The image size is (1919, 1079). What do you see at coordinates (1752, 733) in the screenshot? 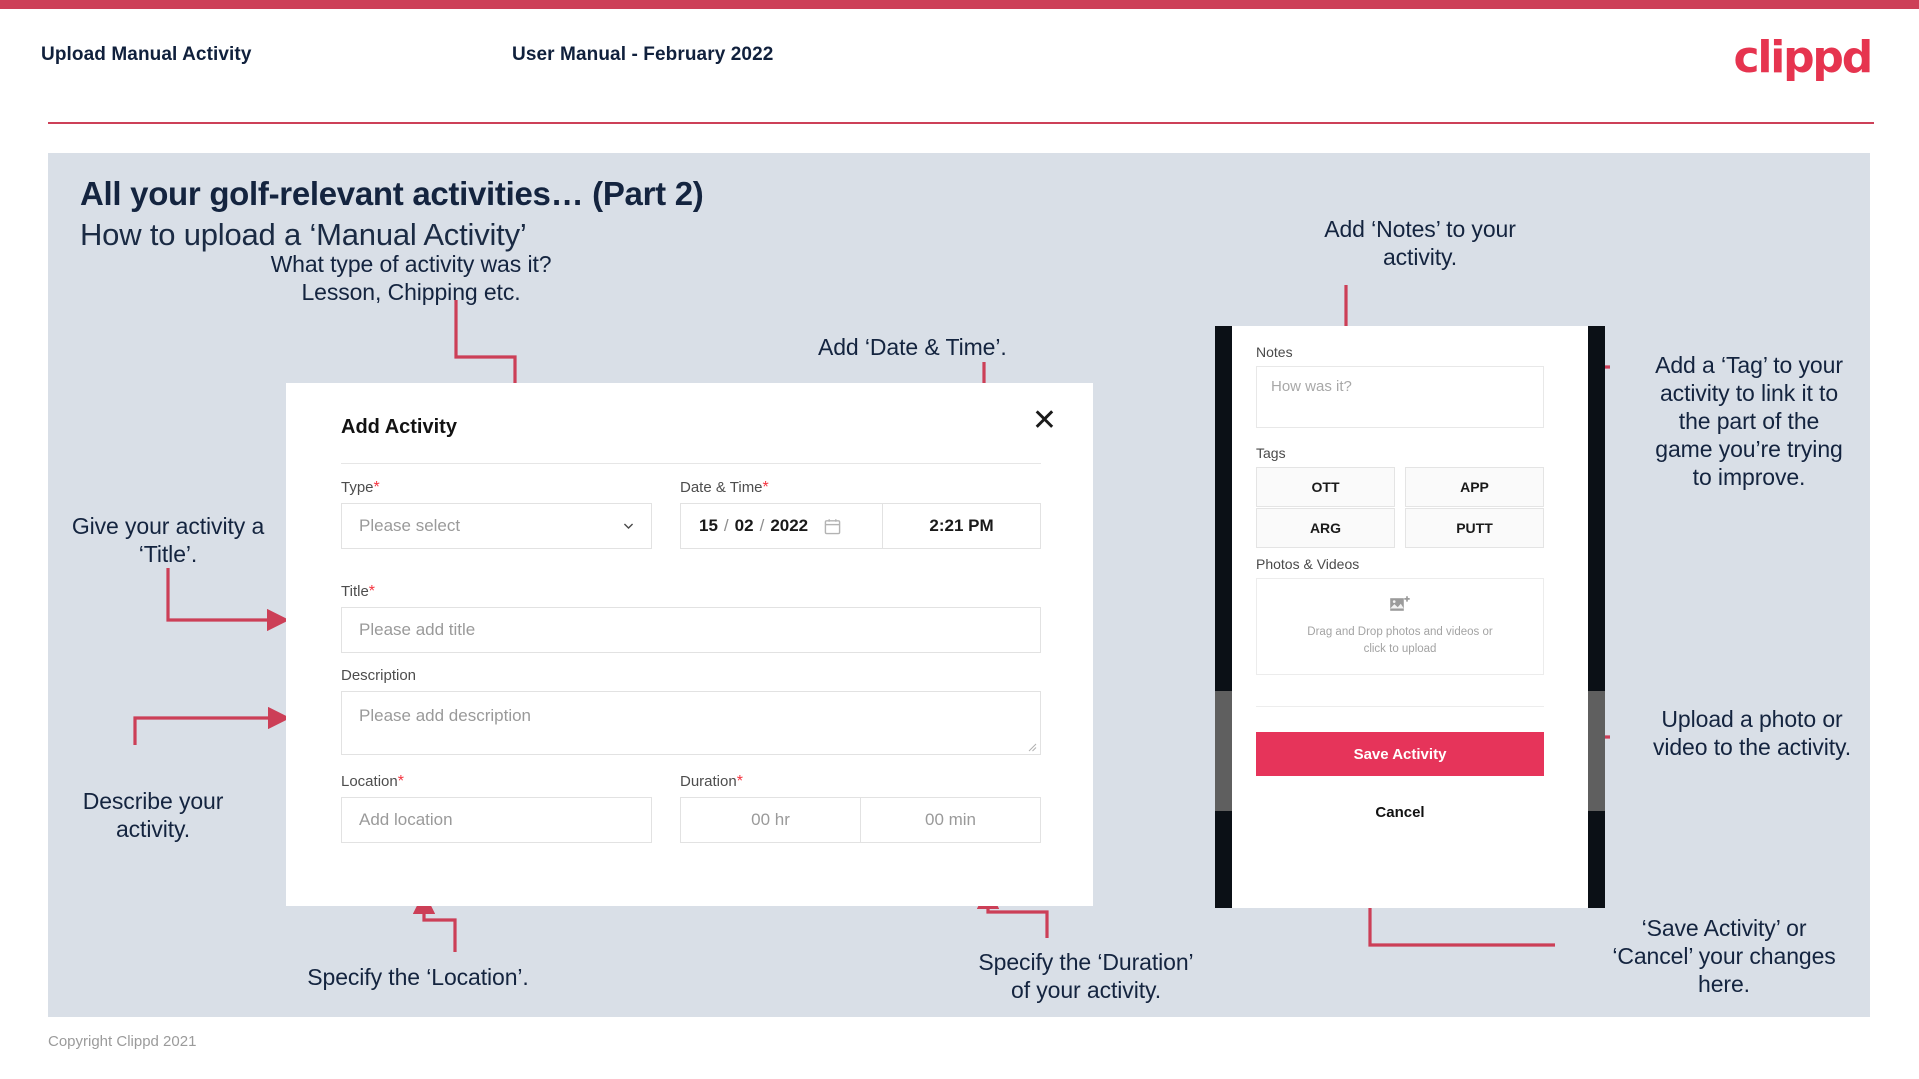
I see `annotation-upload: Upload a photo or video to the activity.` at bounding box center [1752, 733].